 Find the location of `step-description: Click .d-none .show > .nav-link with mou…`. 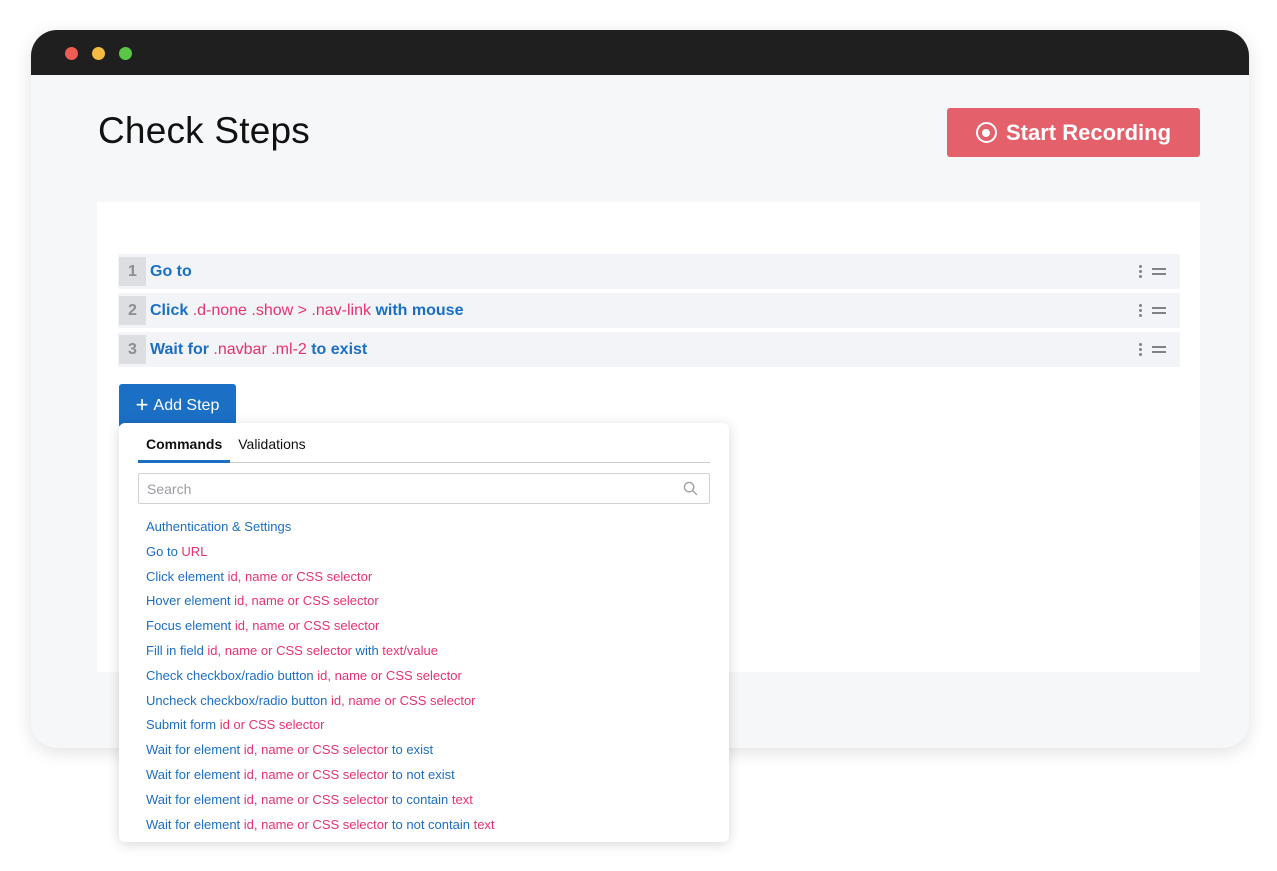

step-description: Click .d-none .show > .nav-link with mou… is located at coordinates (306, 311).